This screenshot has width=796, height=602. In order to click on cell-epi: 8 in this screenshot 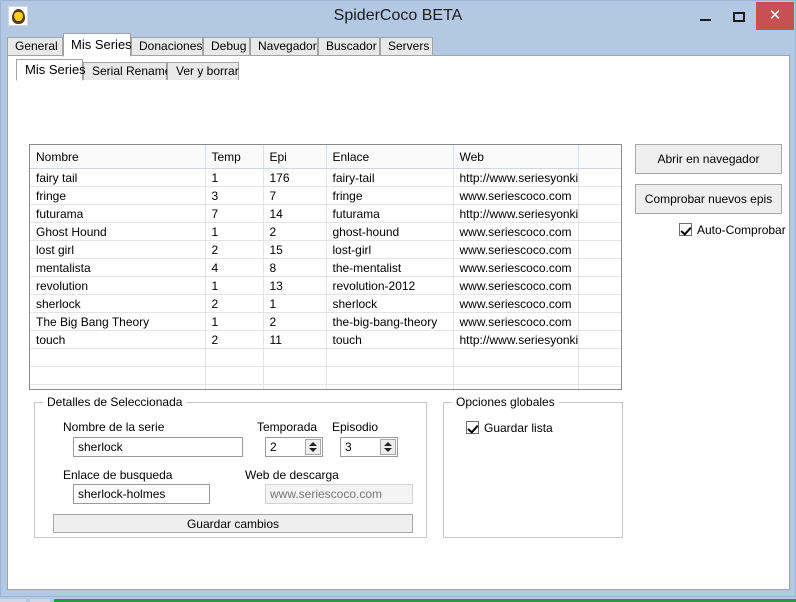, I will do `click(295, 267)`.